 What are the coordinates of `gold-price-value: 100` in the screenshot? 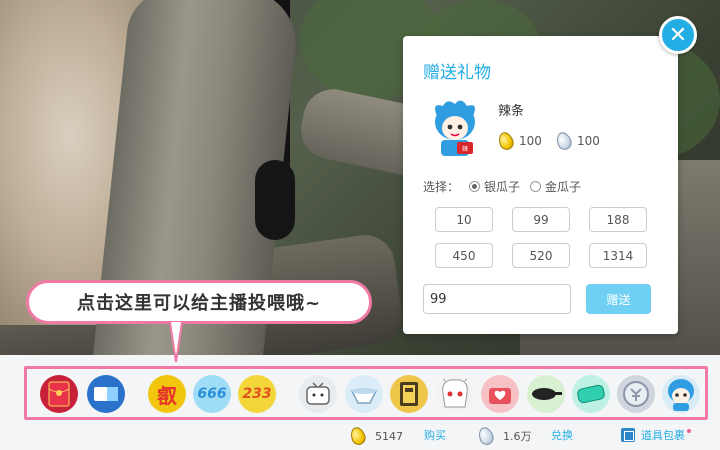 It's located at (530, 141).